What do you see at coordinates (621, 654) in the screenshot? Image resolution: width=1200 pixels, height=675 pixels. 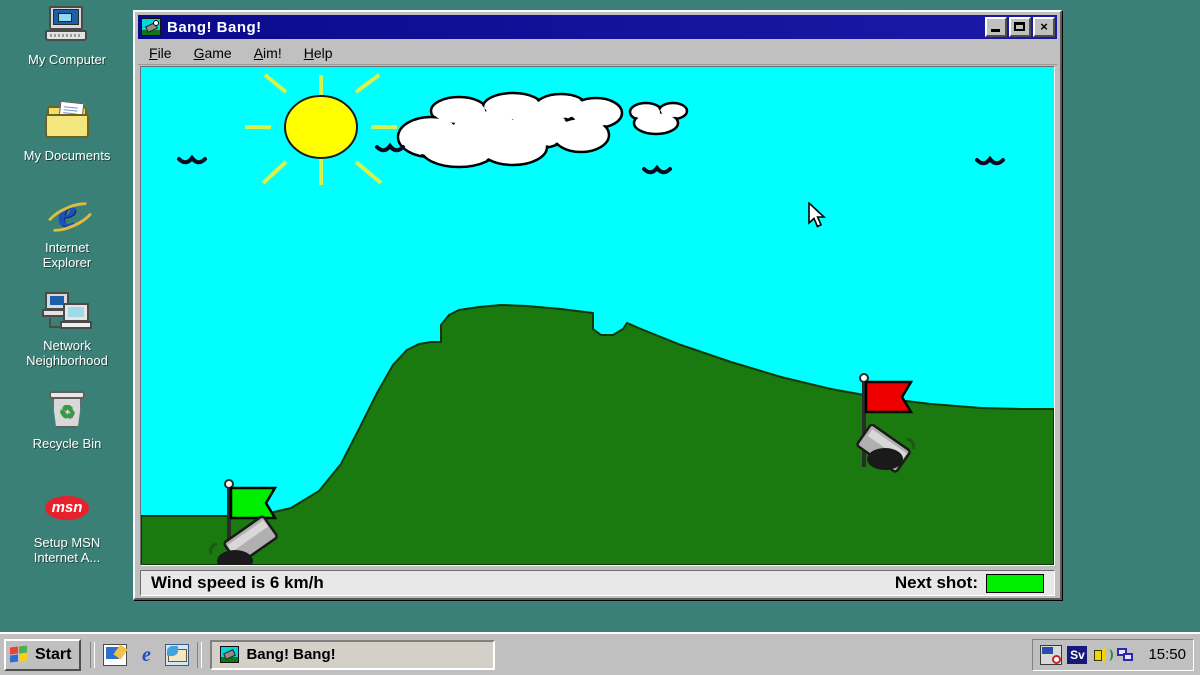 I see `task-button-list: Bang! Bang!` at bounding box center [621, 654].